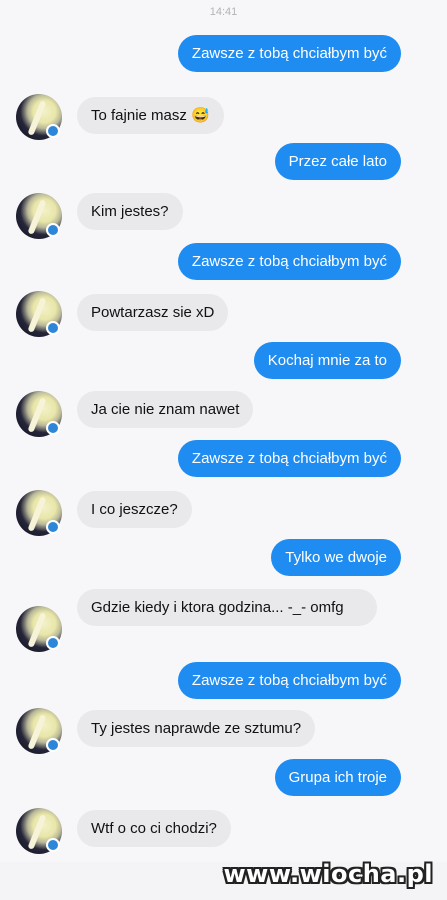  What do you see at coordinates (196, 728) in the screenshot?
I see `incoming-message: Ty jestes naprawde ze sztumu?` at bounding box center [196, 728].